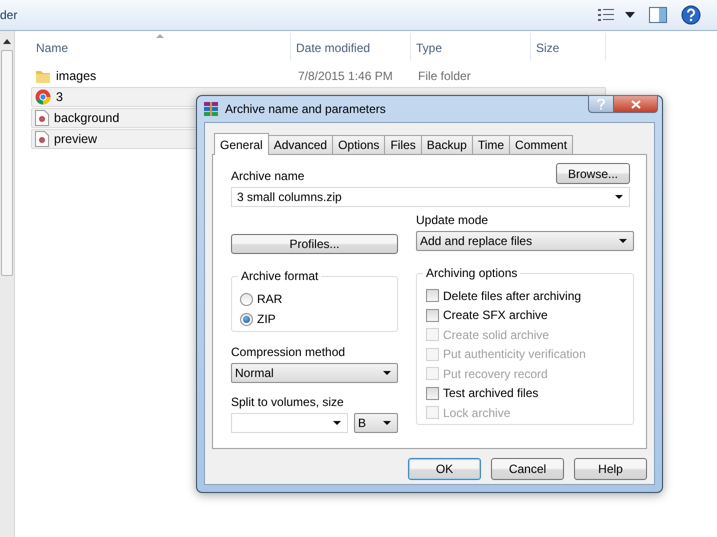 The image size is (717, 537). Describe the element at coordinates (512, 295) in the screenshot. I see `checkbox-label: Delete files after archiving` at that location.